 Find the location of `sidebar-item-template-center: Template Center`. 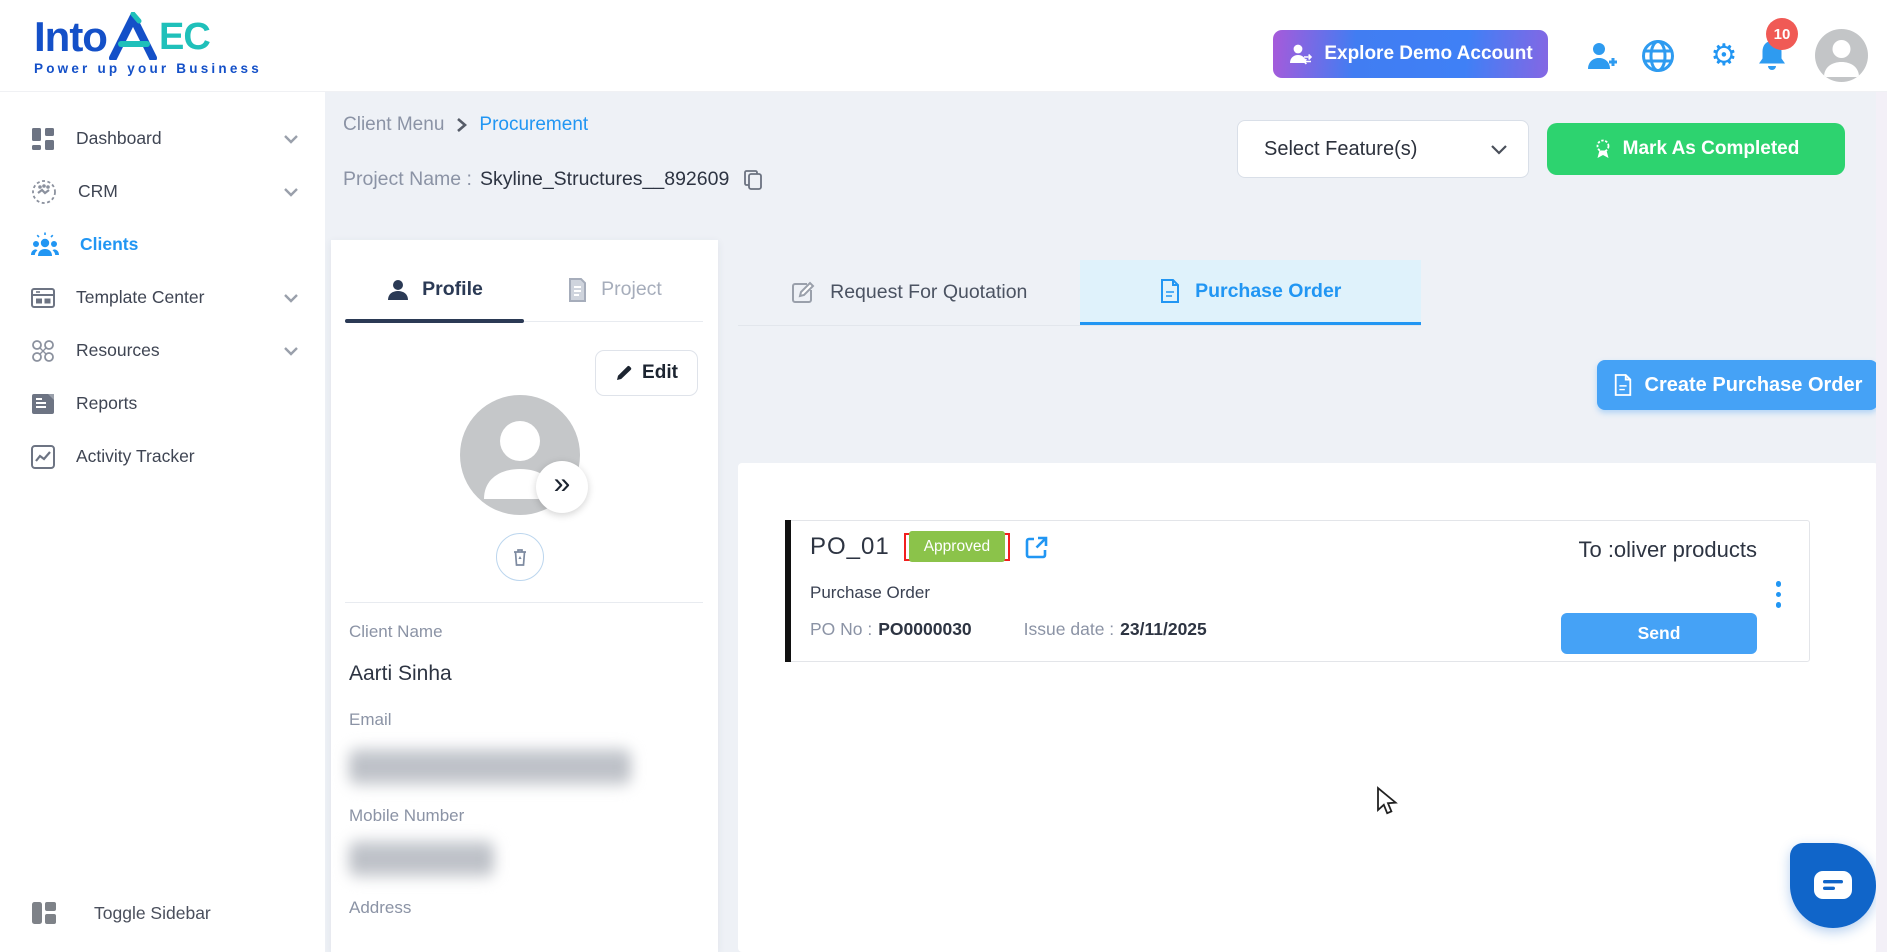

sidebar-item-template-center: Template Center is located at coordinates (162, 297).